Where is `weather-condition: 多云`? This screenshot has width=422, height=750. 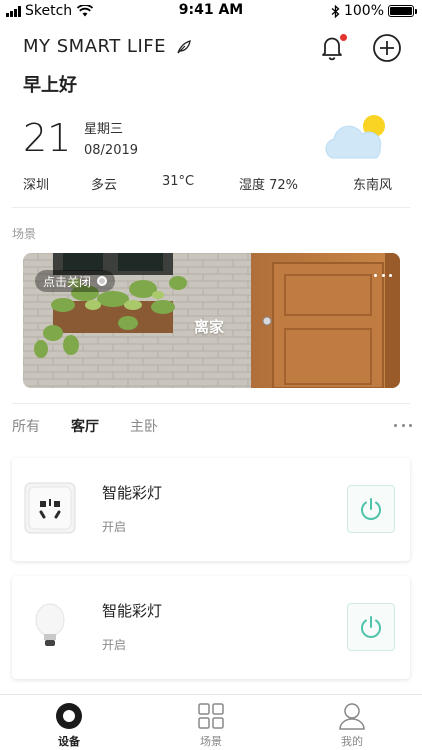
weather-condition: 多云 is located at coordinates (104, 185).